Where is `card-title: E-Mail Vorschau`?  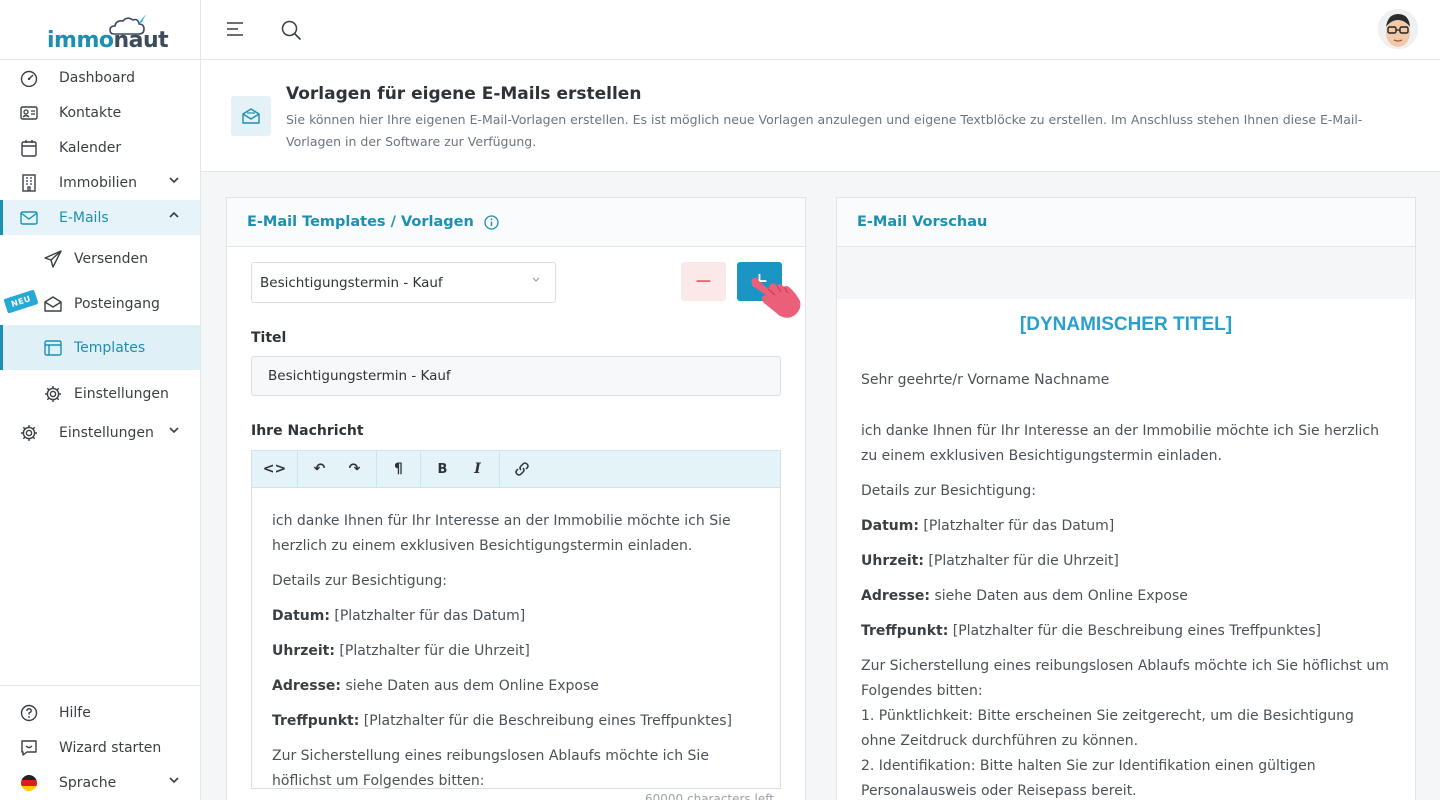 card-title: E-Mail Vorschau is located at coordinates (922, 222).